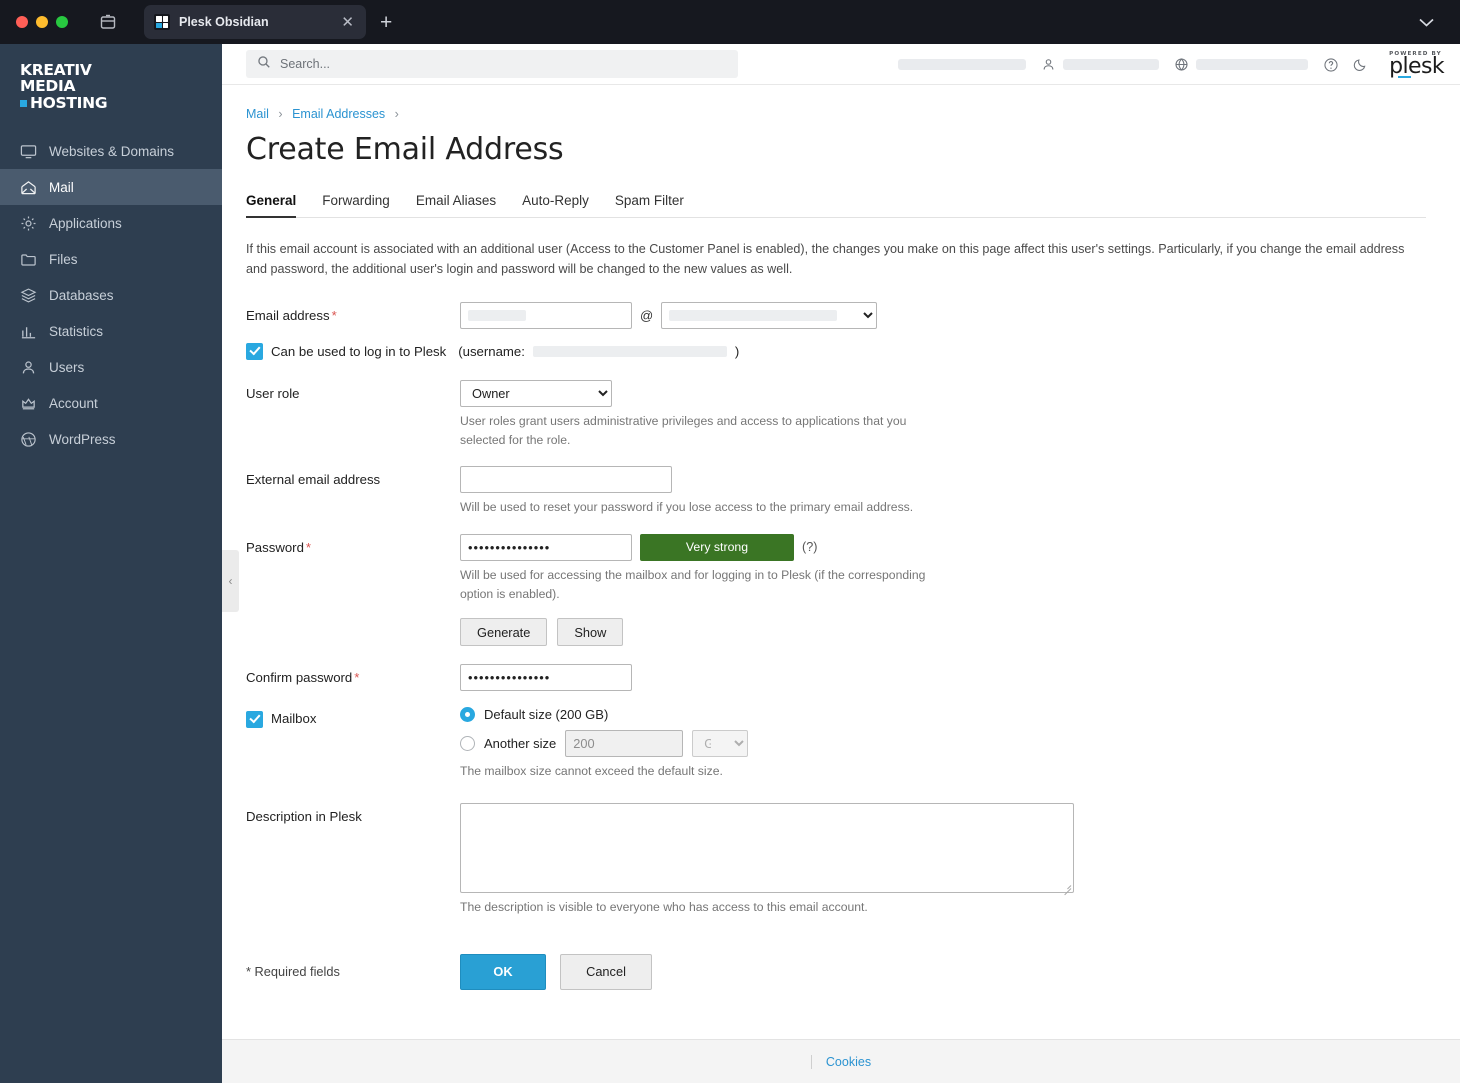 The height and width of the screenshot is (1083, 1460). What do you see at coordinates (111, 331) in the screenshot?
I see `sidebar-item-statistics: Statistics` at bounding box center [111, 331].